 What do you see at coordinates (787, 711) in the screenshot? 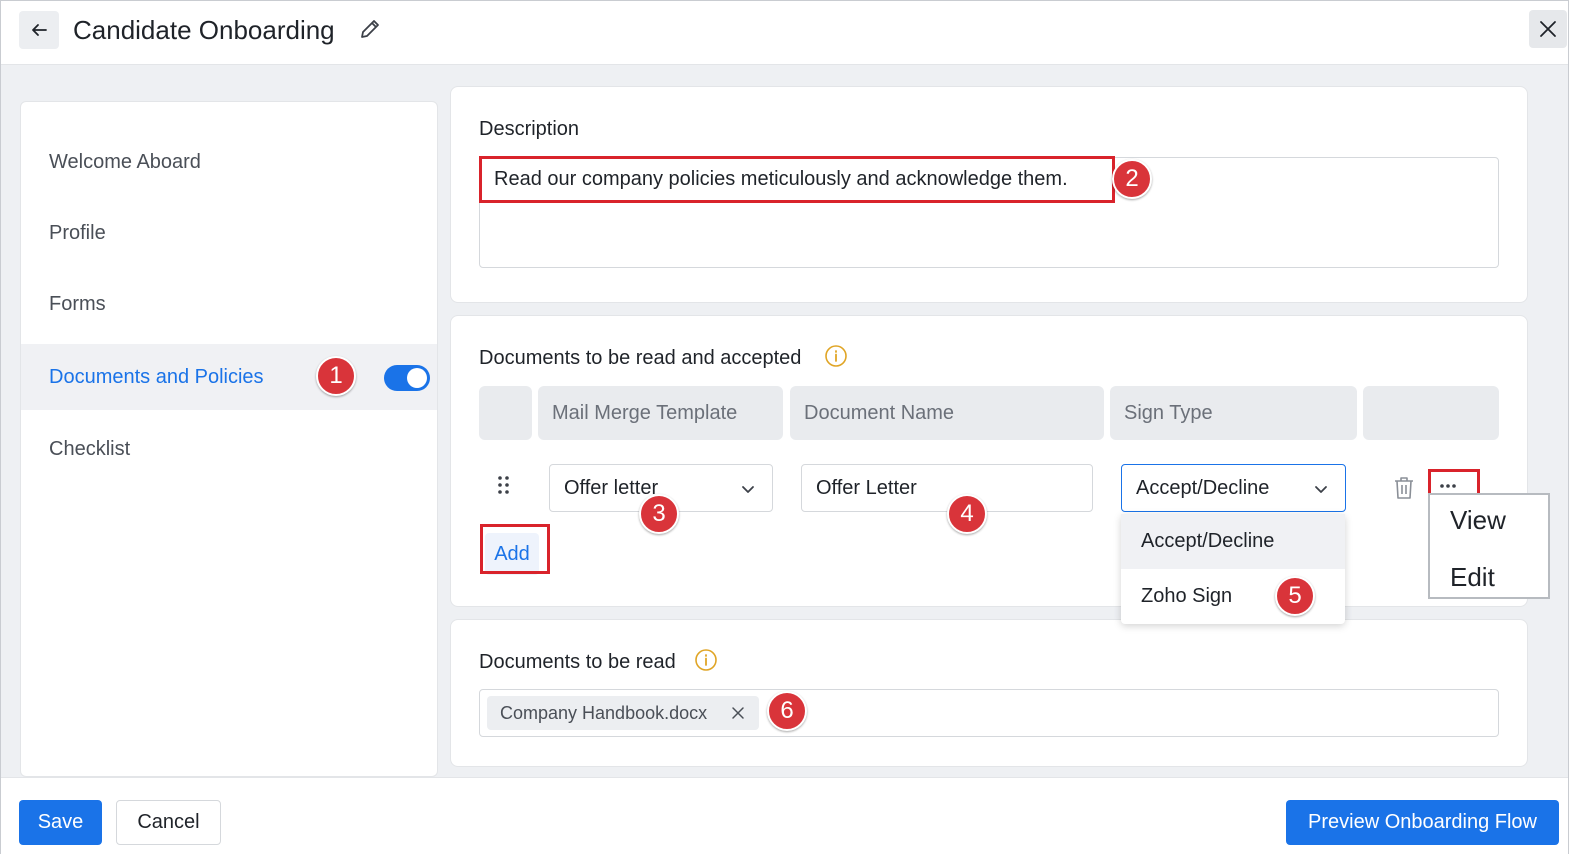
I see `annotation-badge-6: 6` at bounding box center [787, 711].